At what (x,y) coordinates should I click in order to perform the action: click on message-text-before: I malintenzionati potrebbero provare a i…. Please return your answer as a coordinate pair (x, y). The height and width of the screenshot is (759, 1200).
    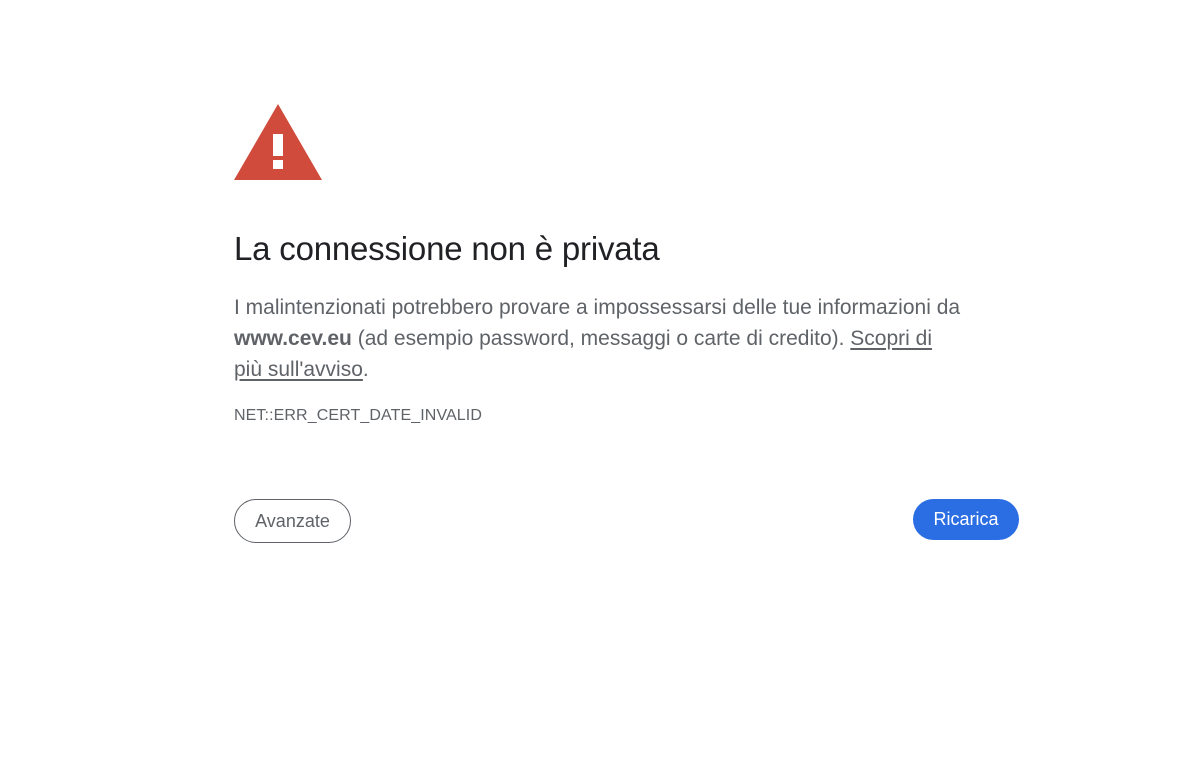
    Looking at the image, I should click on (597, 307).